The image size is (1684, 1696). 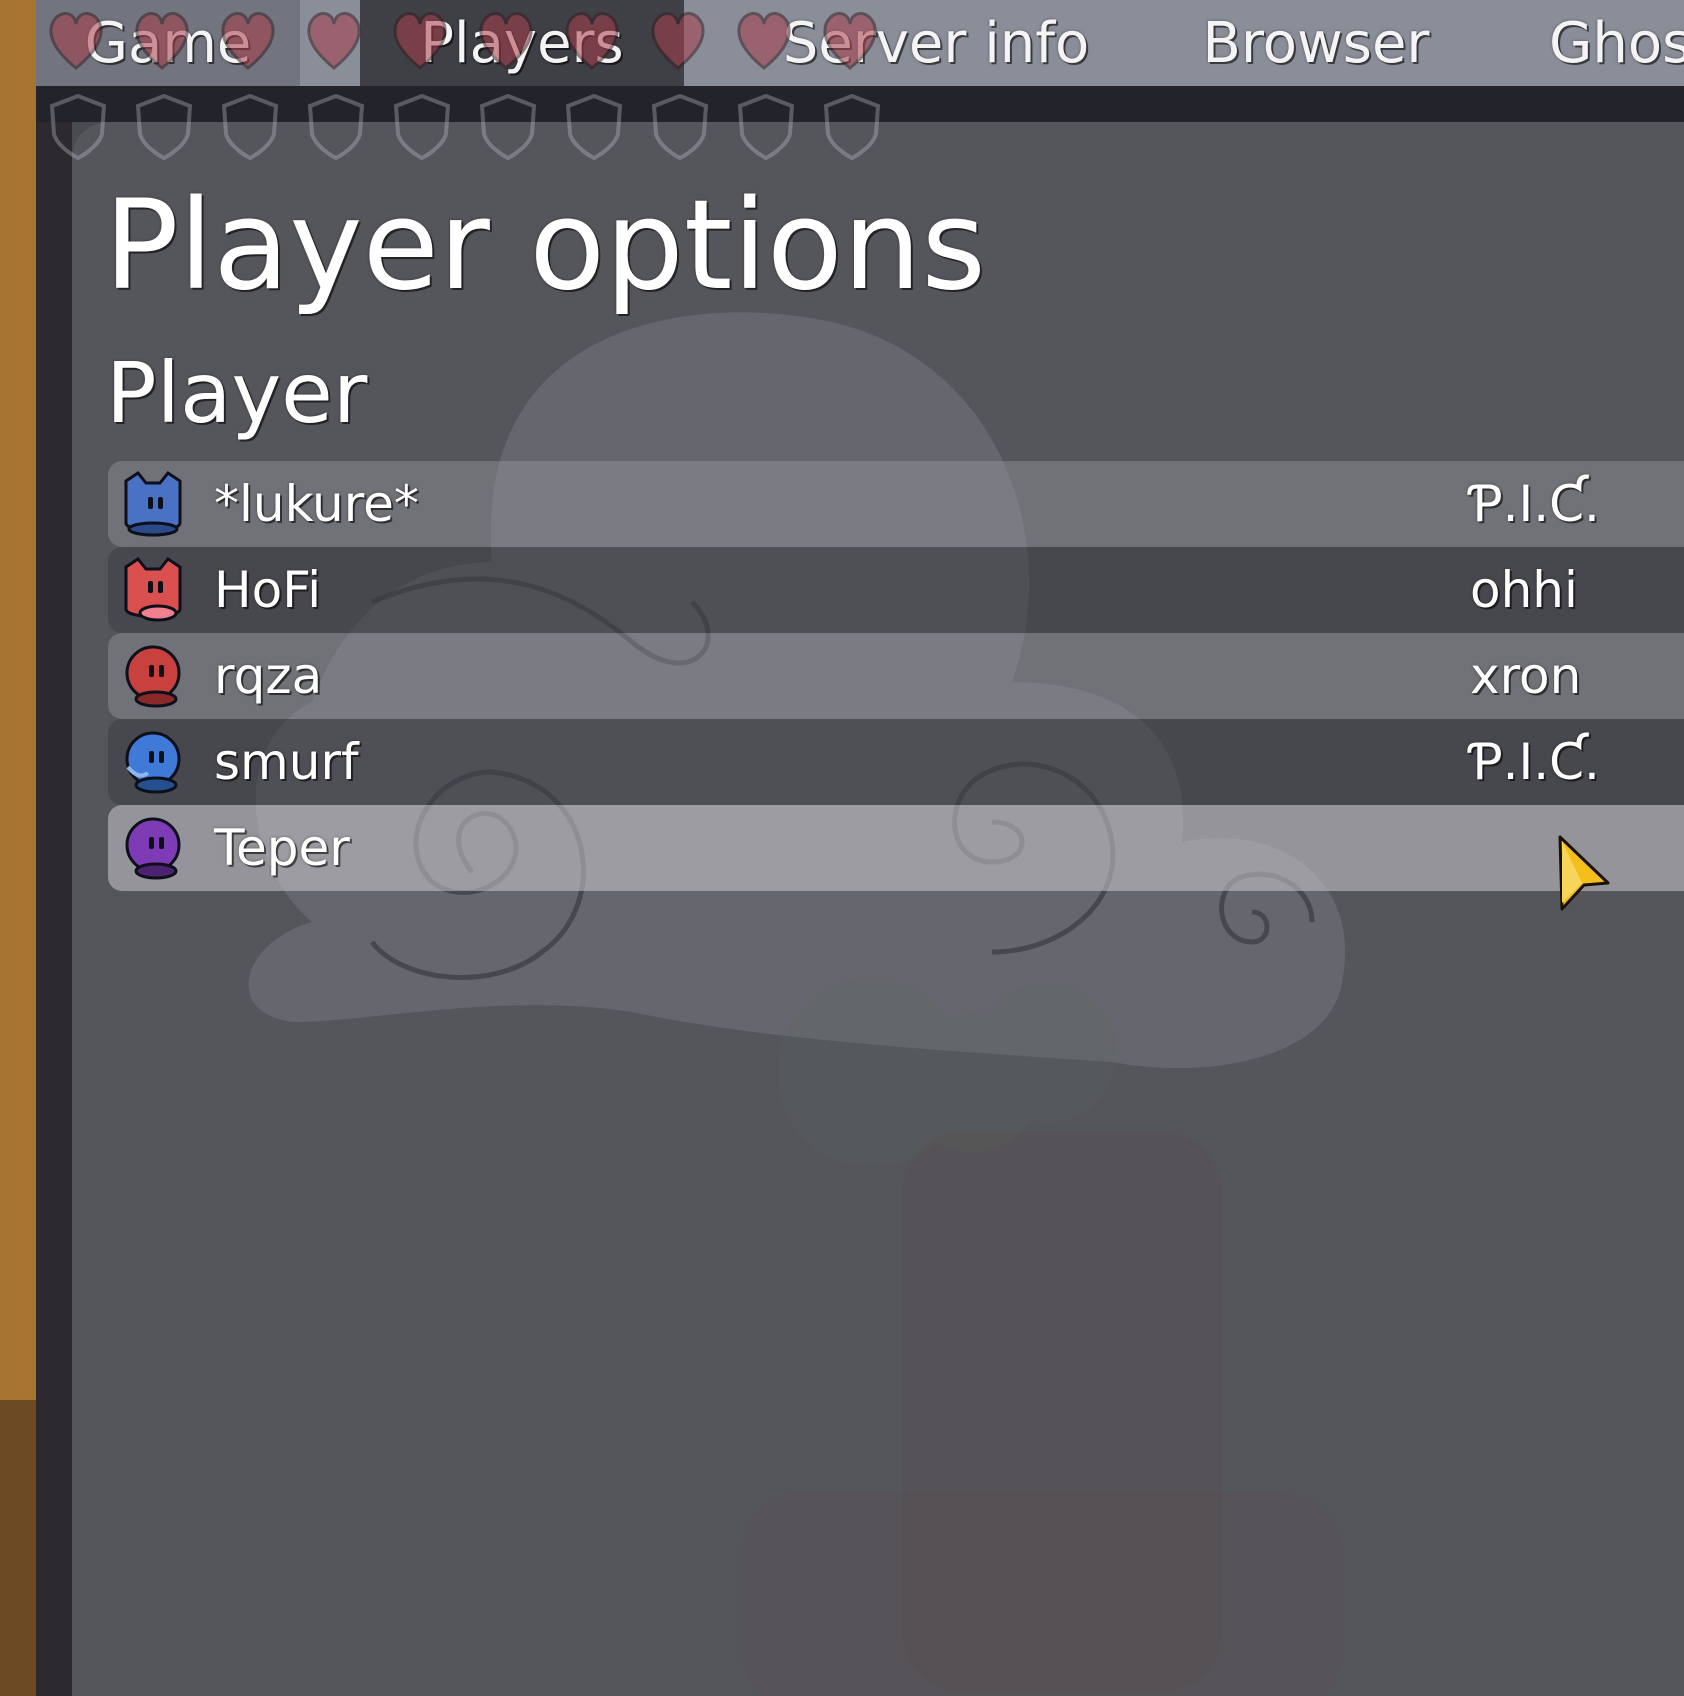 I want to click on section-title: Player, so click(x=237, y=393).